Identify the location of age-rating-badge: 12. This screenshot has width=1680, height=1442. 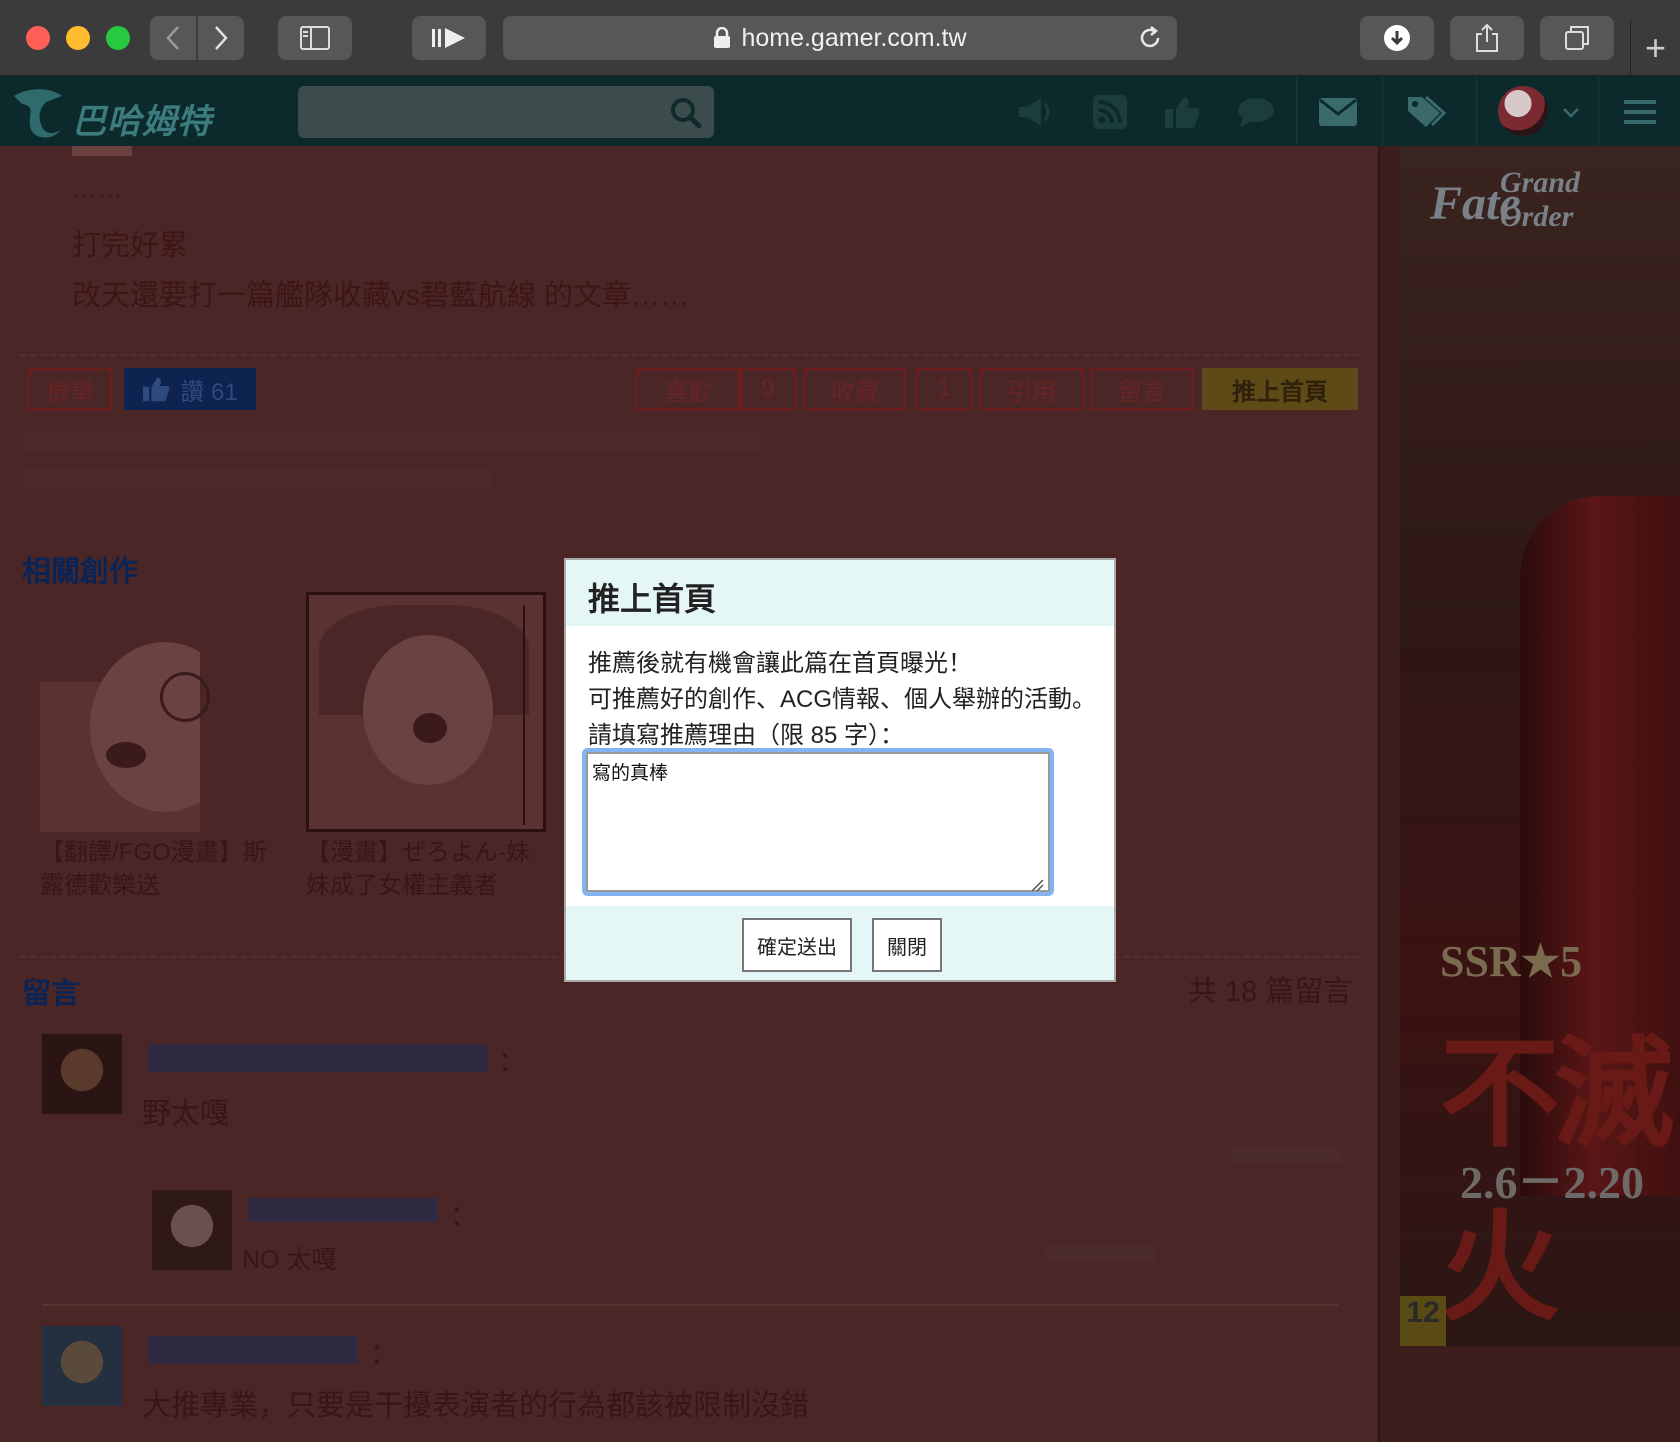
(1423, 1321).